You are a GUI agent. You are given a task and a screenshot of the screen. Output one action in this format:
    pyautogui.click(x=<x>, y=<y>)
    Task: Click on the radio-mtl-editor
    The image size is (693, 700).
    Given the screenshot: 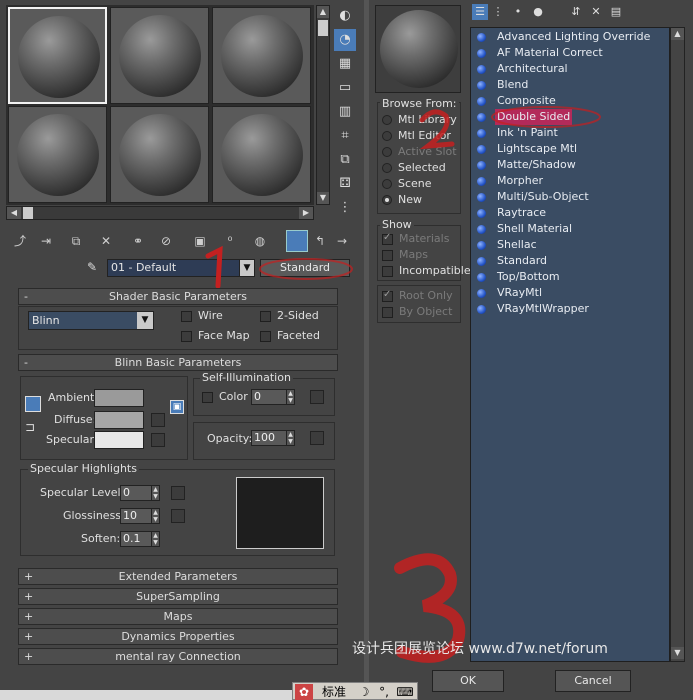 What is the action you would take?
    pyautogui.click(x=387, y=136)
    